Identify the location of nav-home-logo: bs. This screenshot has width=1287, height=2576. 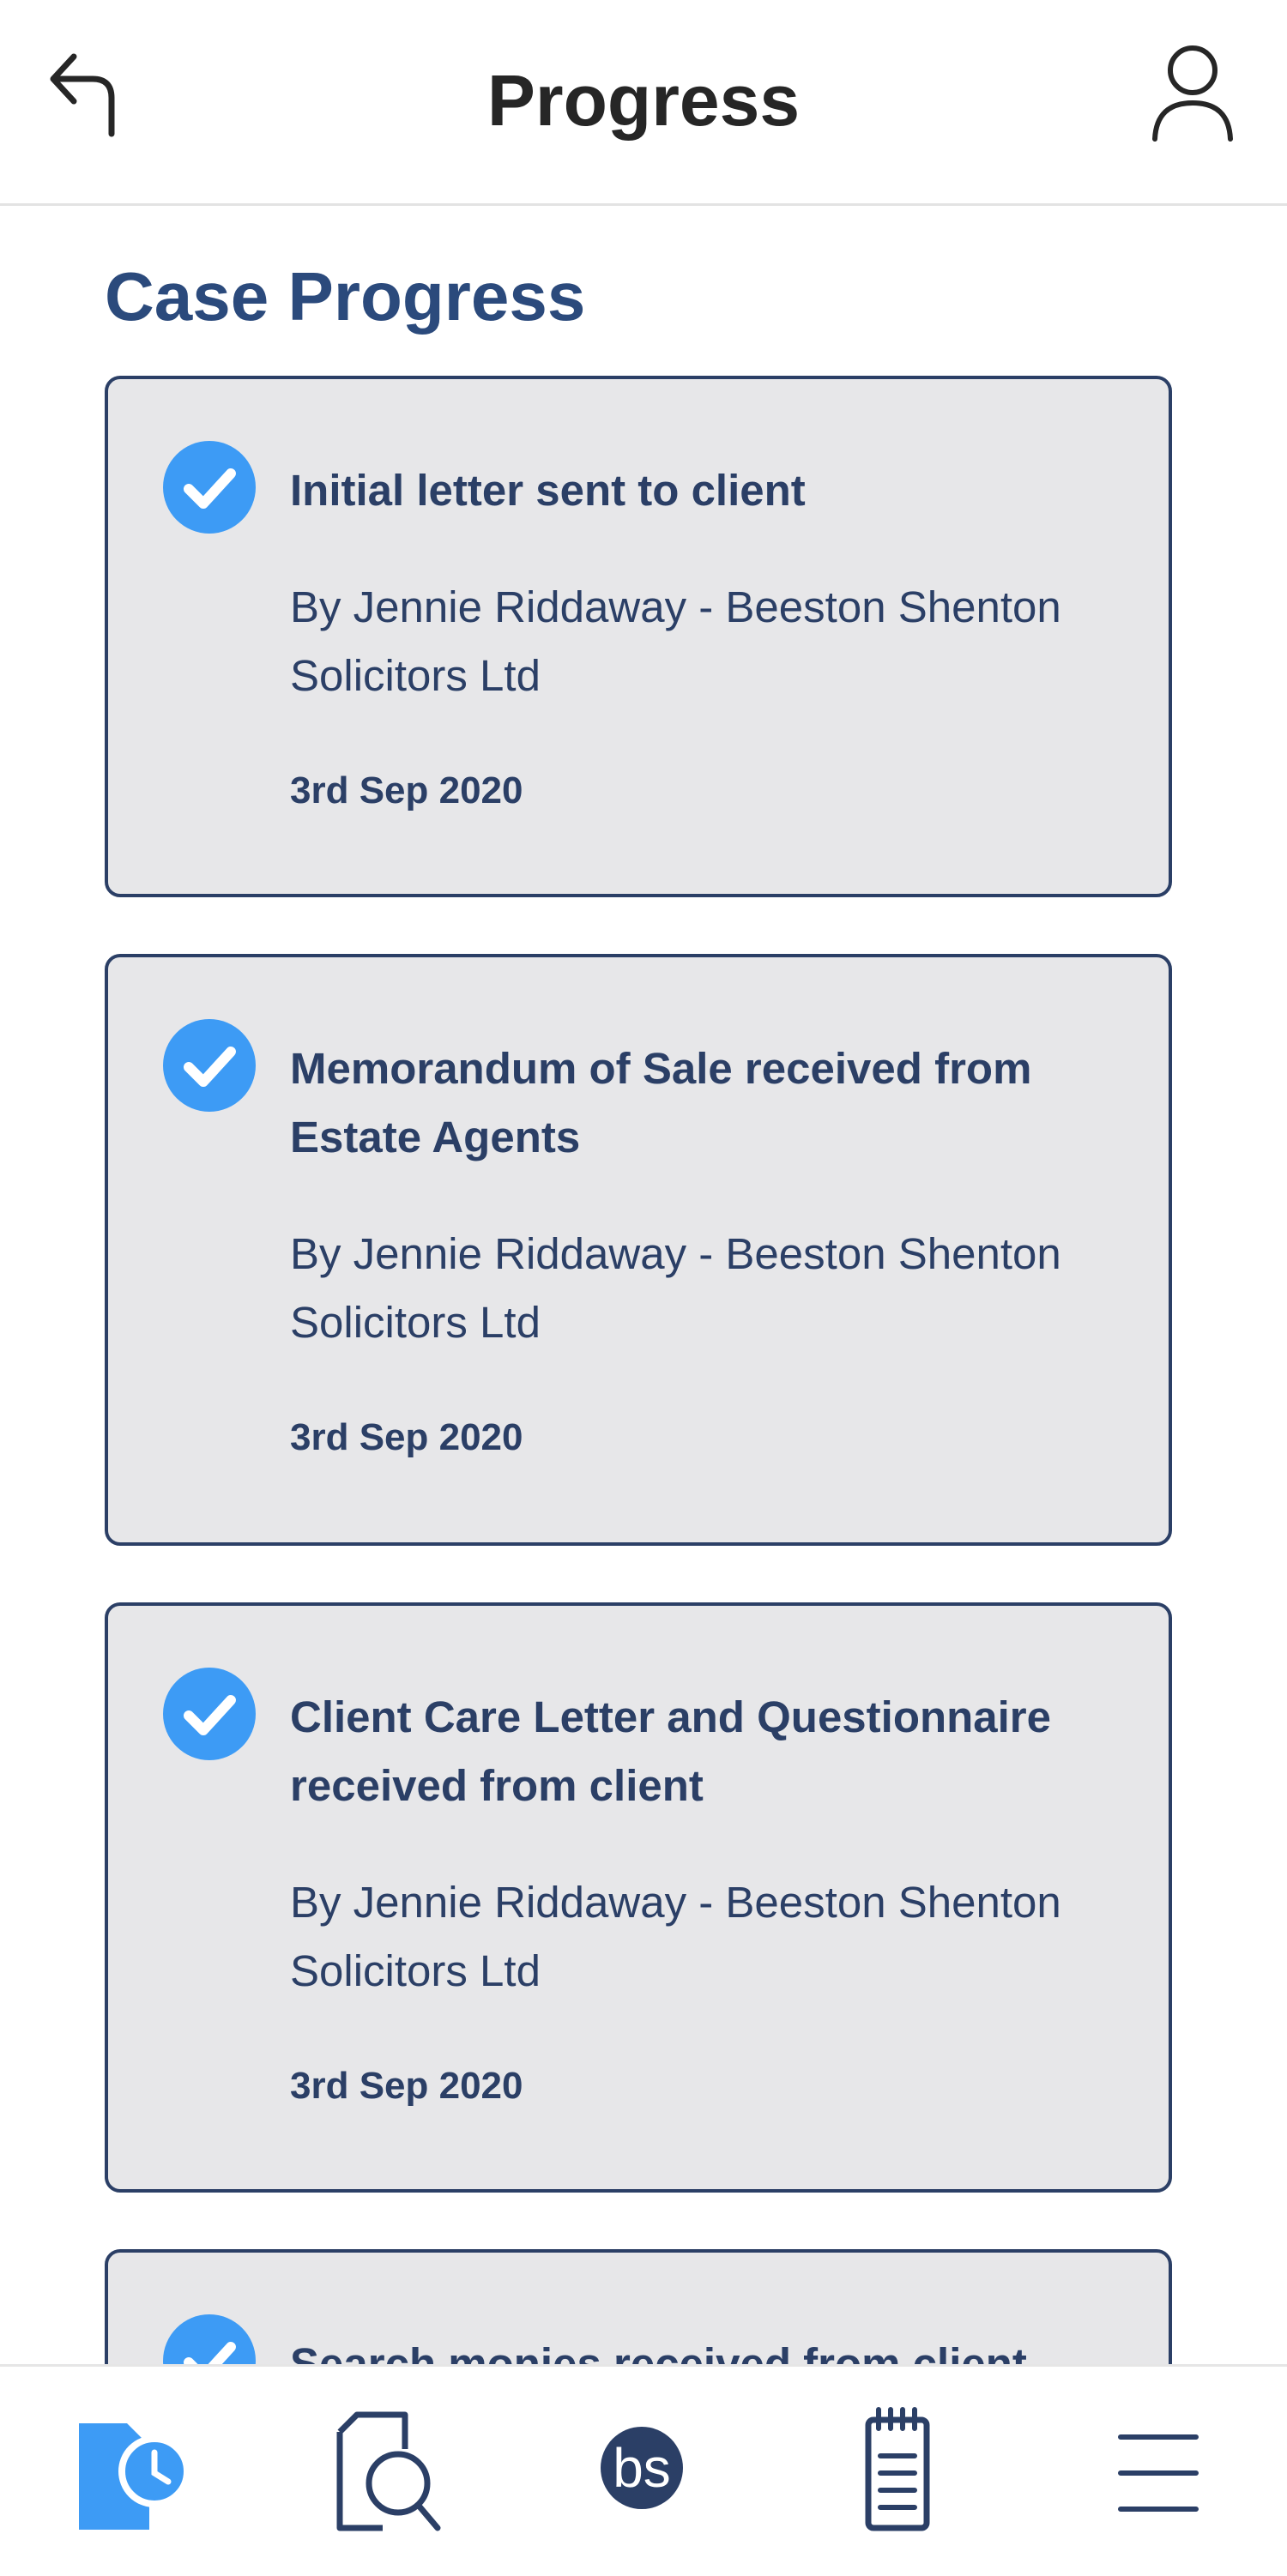
(643, 2471).